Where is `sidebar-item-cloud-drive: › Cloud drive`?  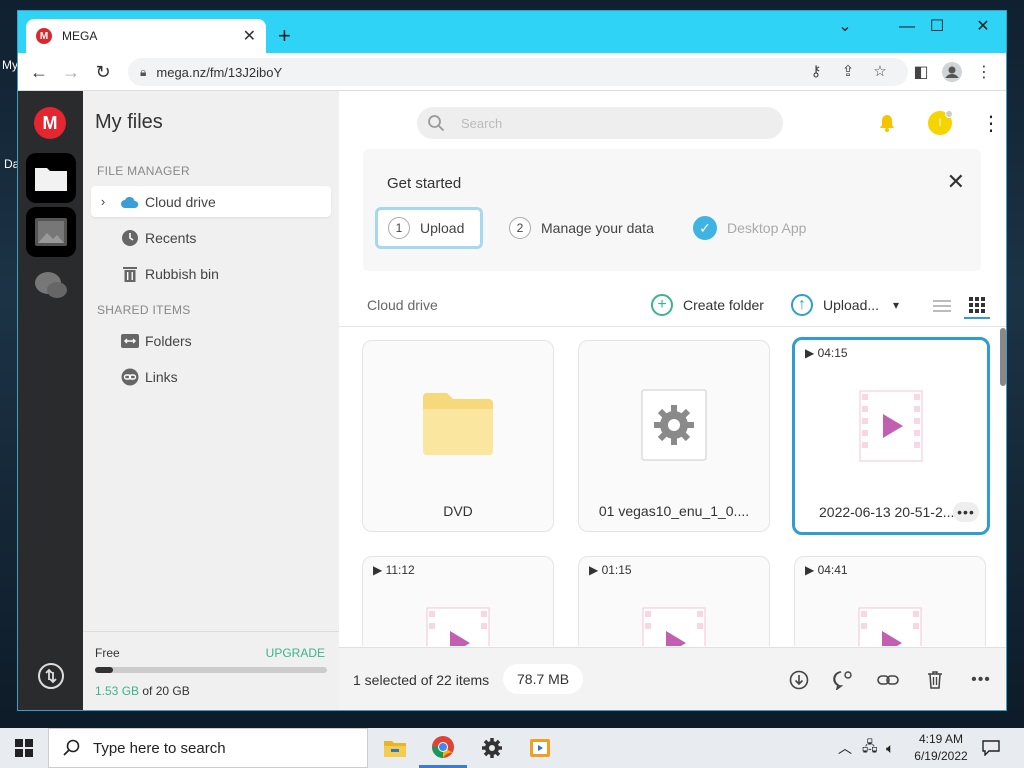
sidebar-item-cloud-drive: › Cloud drive is located at coordinates (211, 201).